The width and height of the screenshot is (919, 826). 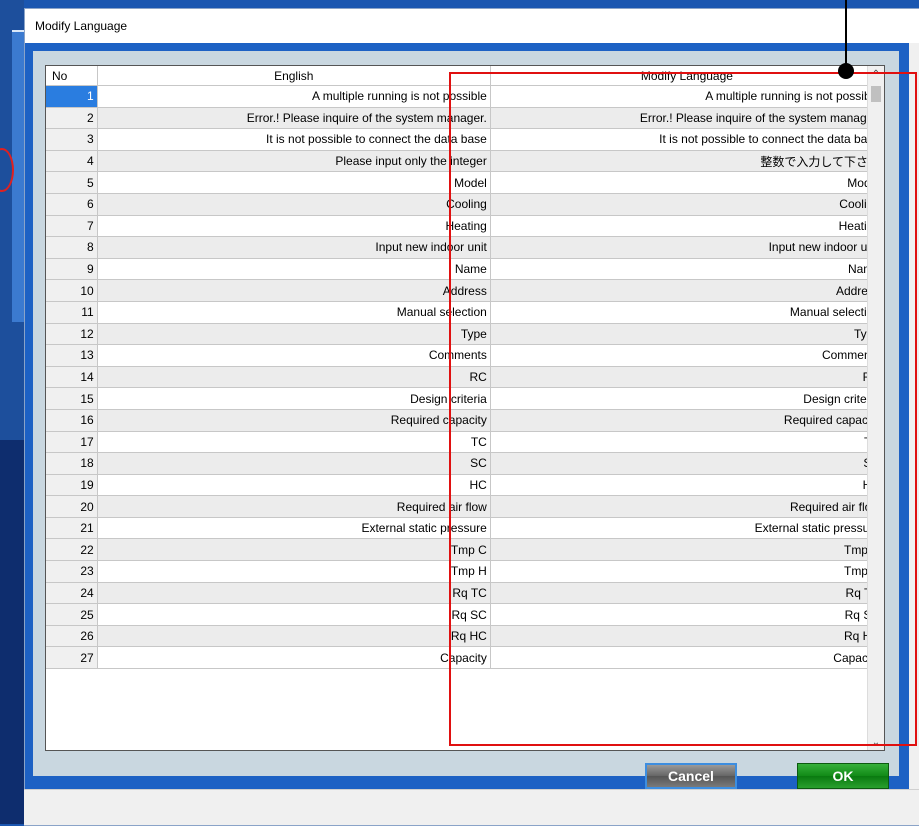 What do you see at coordinates (687, 248) in the screenshot?
I see `modify-language-cell: Input new indoor unit` at bounding box center [687, 248].